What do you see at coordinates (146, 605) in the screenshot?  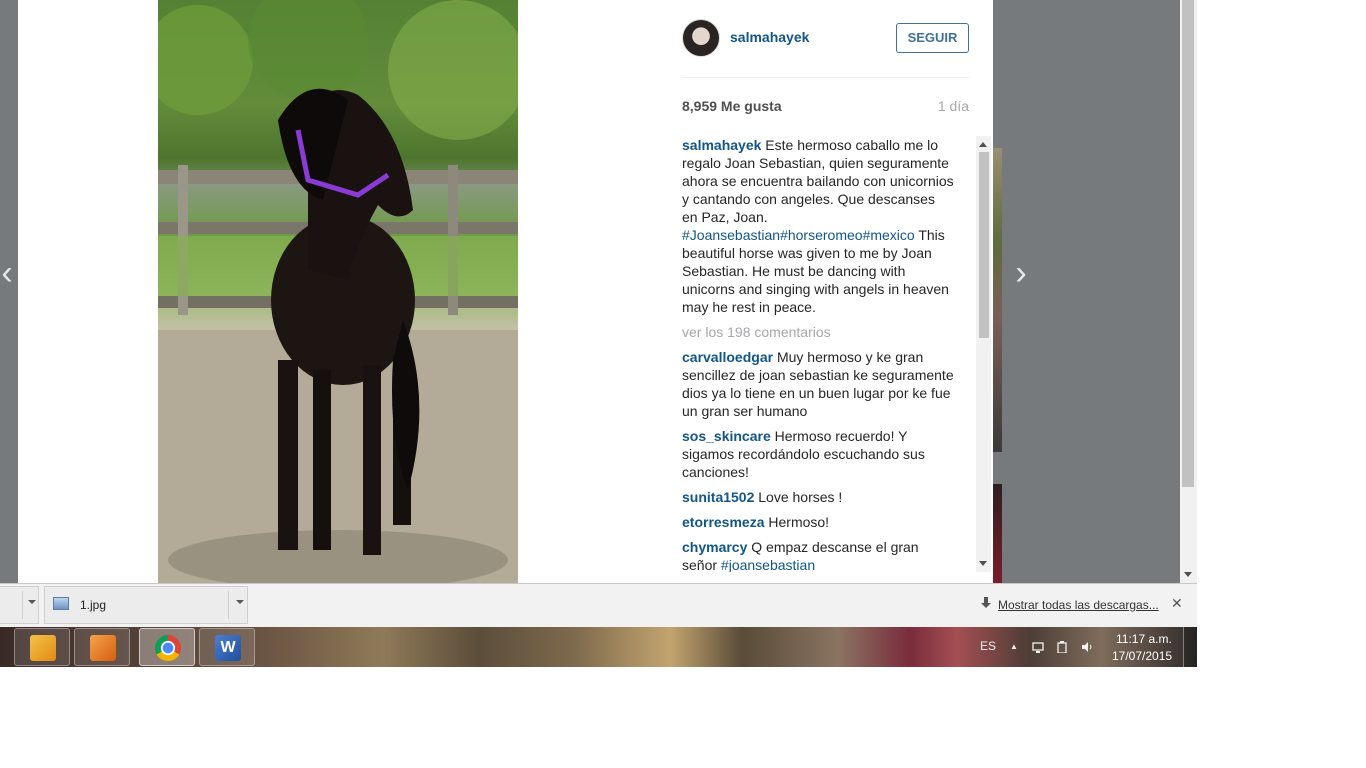 I see `download-item: 1.jpg` at bounding box center [146, 605].